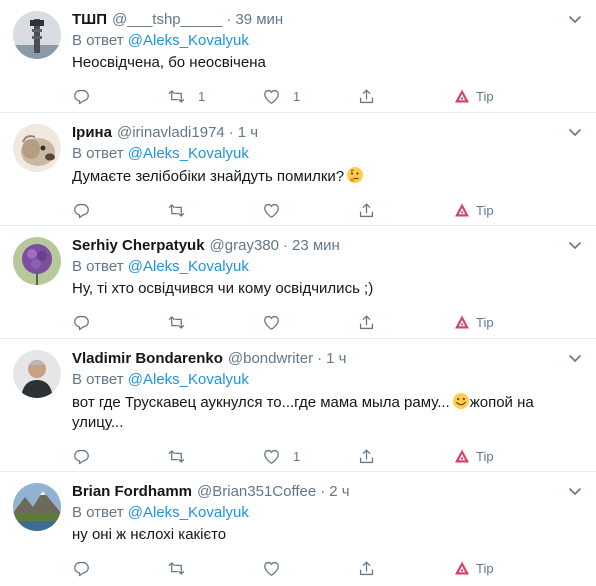 This screenshot has height=586, width=596. Describe the element at coordinates (171, 133) in the screenshot. I see `user-handle: @irinavladi1974` at that location.